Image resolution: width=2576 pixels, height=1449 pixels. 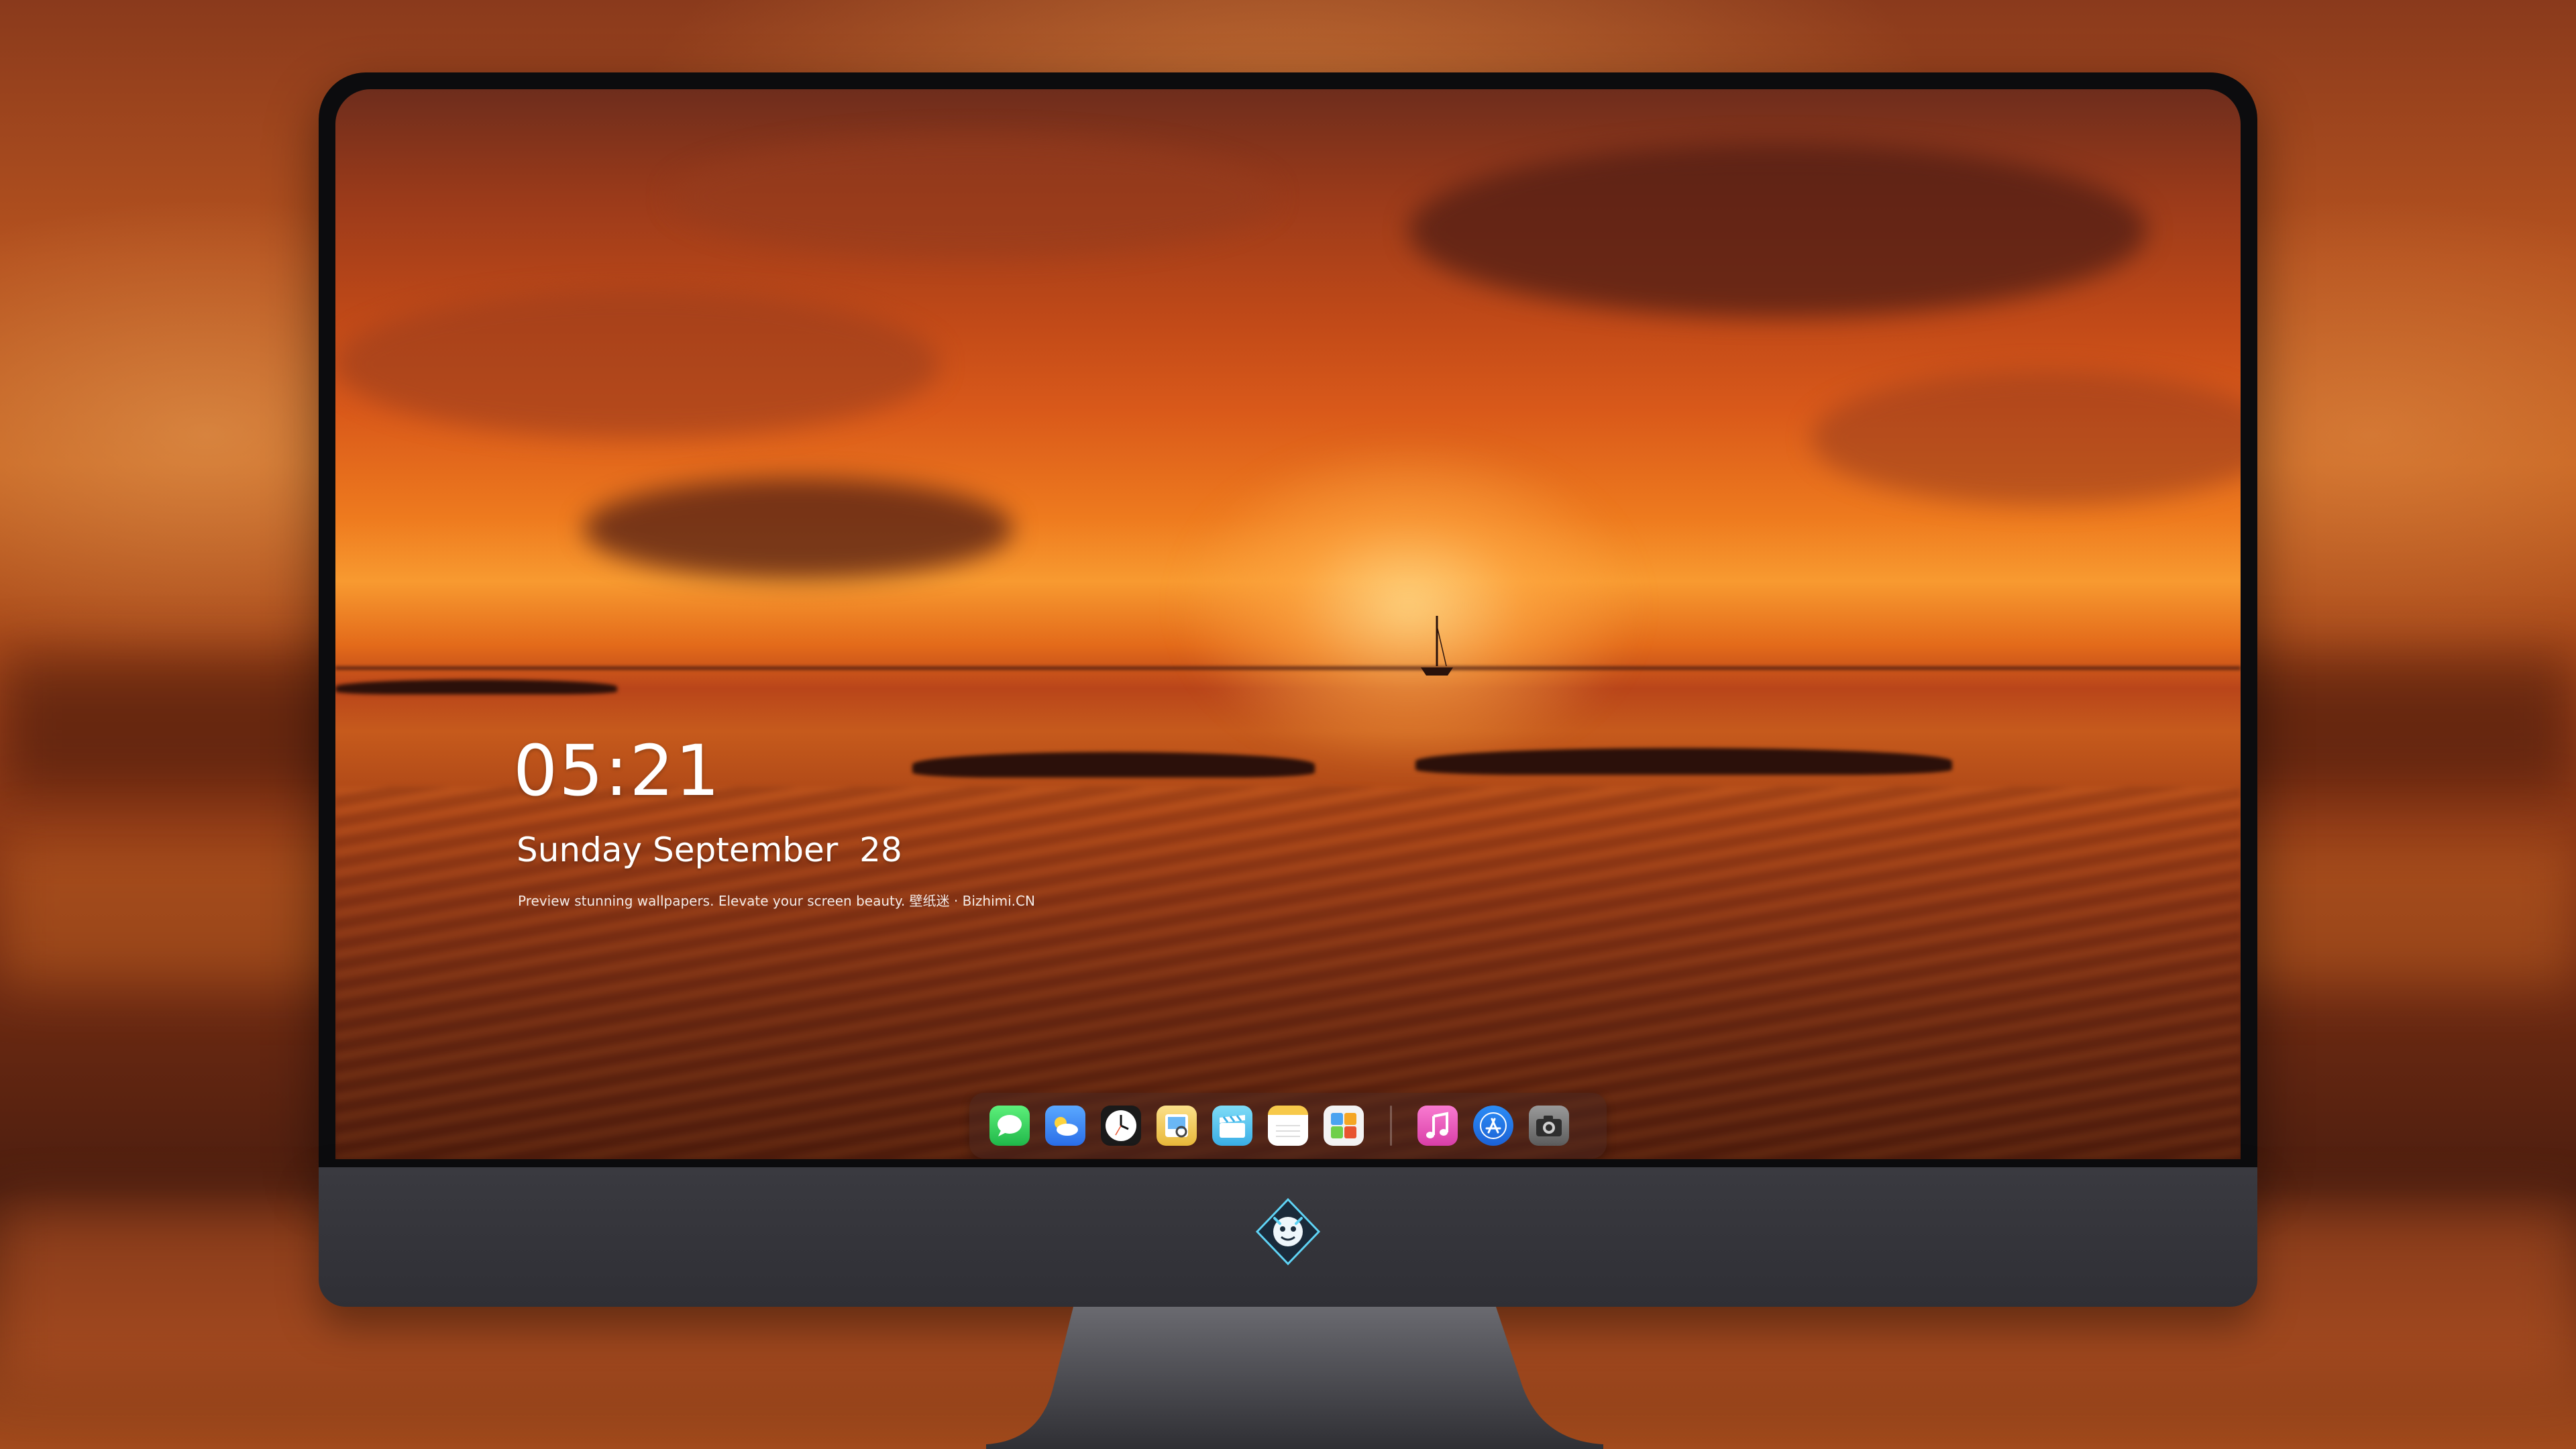 I want to click on lock-screen-time: 05:21, so click(x=617, y=771).